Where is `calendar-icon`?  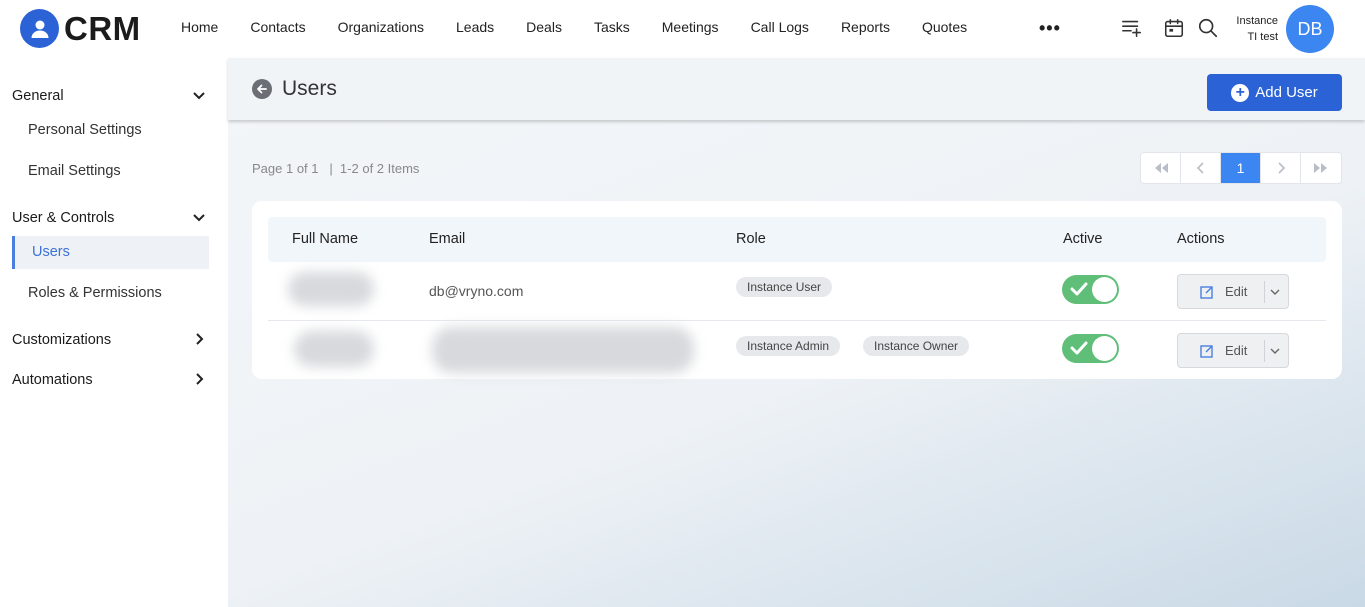 calendar-icon is located at coordinates (1174, 28).